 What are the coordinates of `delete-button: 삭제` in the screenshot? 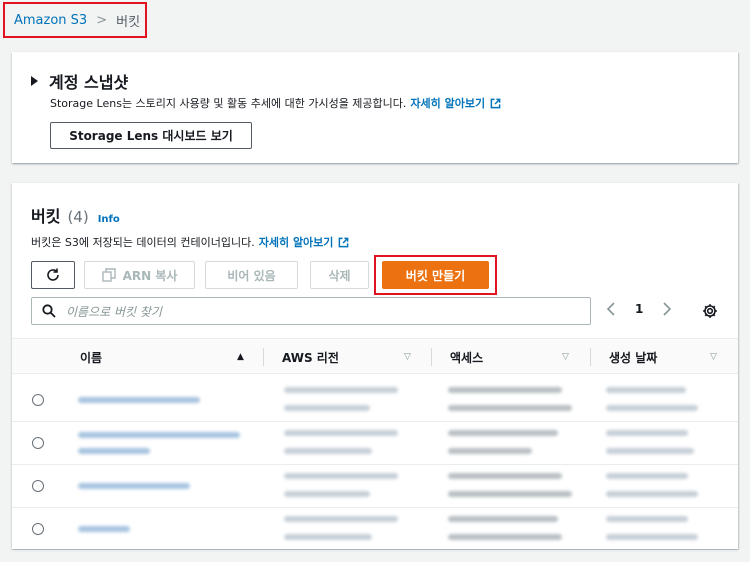 It's located at (339, 275).